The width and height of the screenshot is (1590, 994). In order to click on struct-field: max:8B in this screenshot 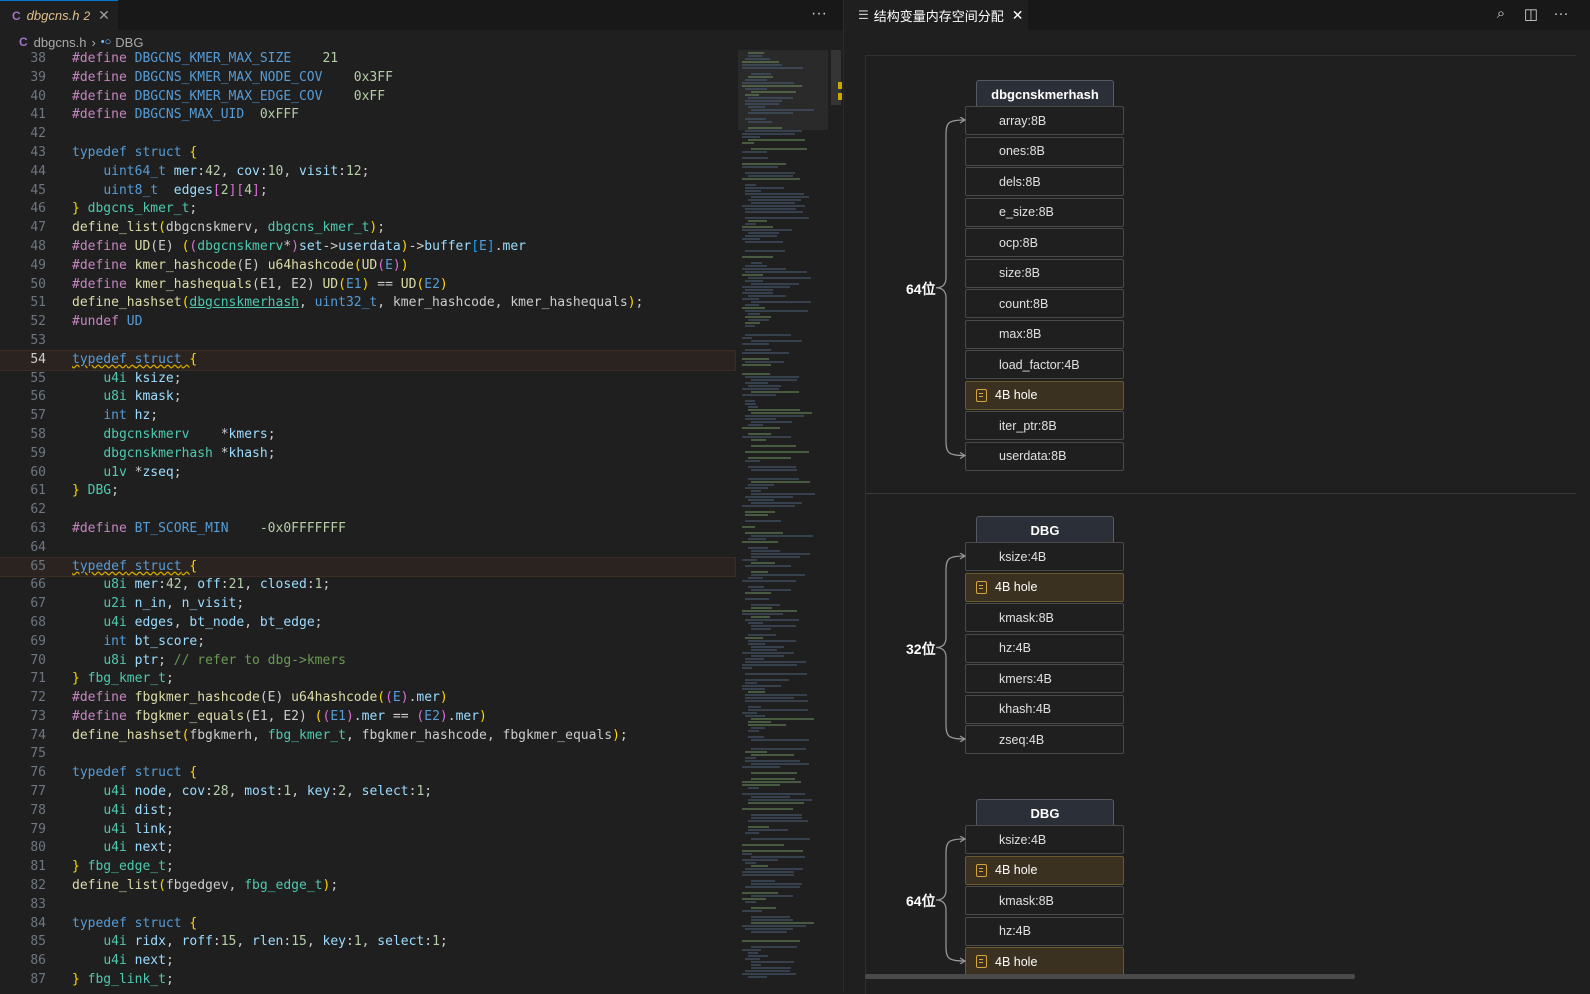, I will do `click(1044, 334)`.